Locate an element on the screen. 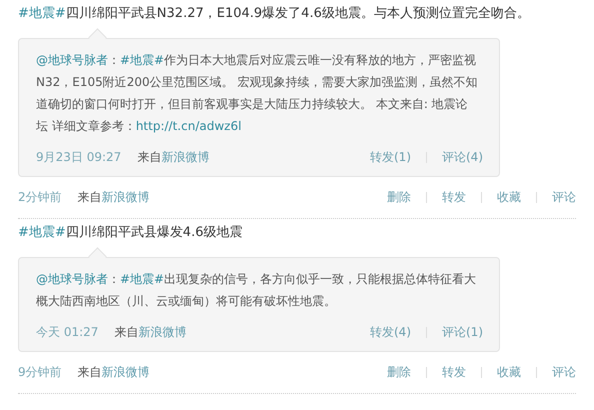 The height and width of the screenshot is (410, 594). post-text: #地震#四川绵阳平武县N32.27，E104.9爆发了4.6级地震。与本人预测位置完全吻合。 is located at coordinates (274, 14).